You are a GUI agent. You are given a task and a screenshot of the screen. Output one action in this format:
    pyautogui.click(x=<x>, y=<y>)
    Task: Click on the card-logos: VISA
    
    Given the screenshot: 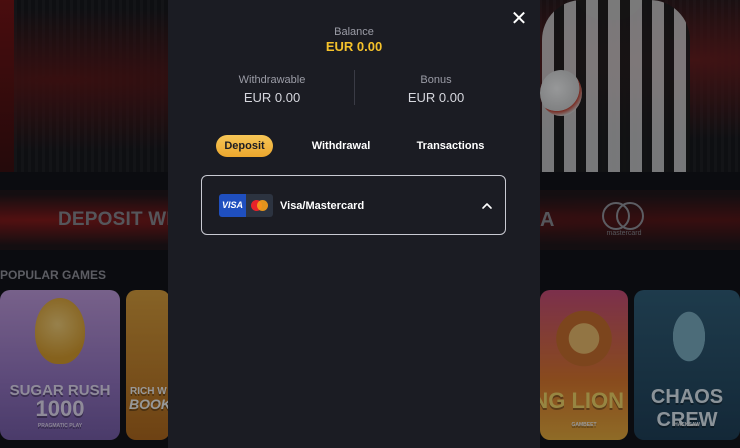 What is the action you would take?
    pyautogui.click(x=246, y=205)
    